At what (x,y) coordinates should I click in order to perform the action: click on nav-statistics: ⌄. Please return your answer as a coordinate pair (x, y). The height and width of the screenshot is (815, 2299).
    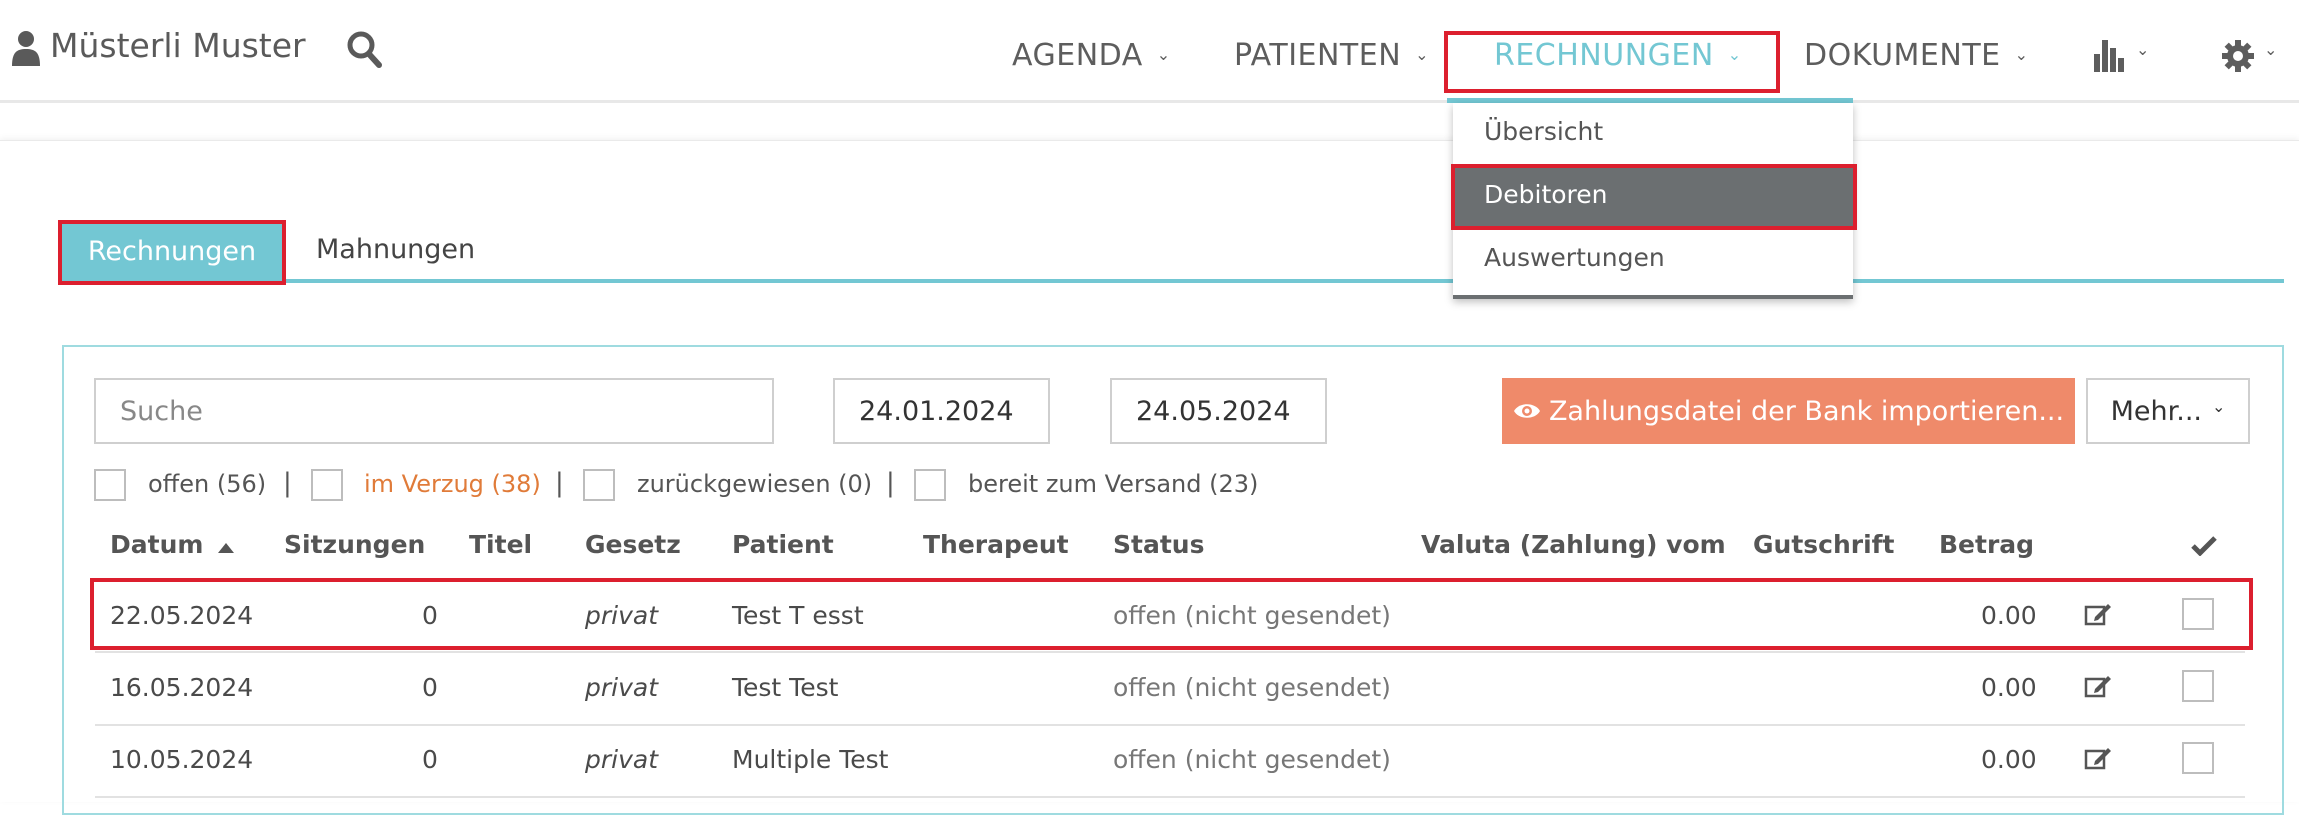
    Looking at the image, I should click on (2121, 58).